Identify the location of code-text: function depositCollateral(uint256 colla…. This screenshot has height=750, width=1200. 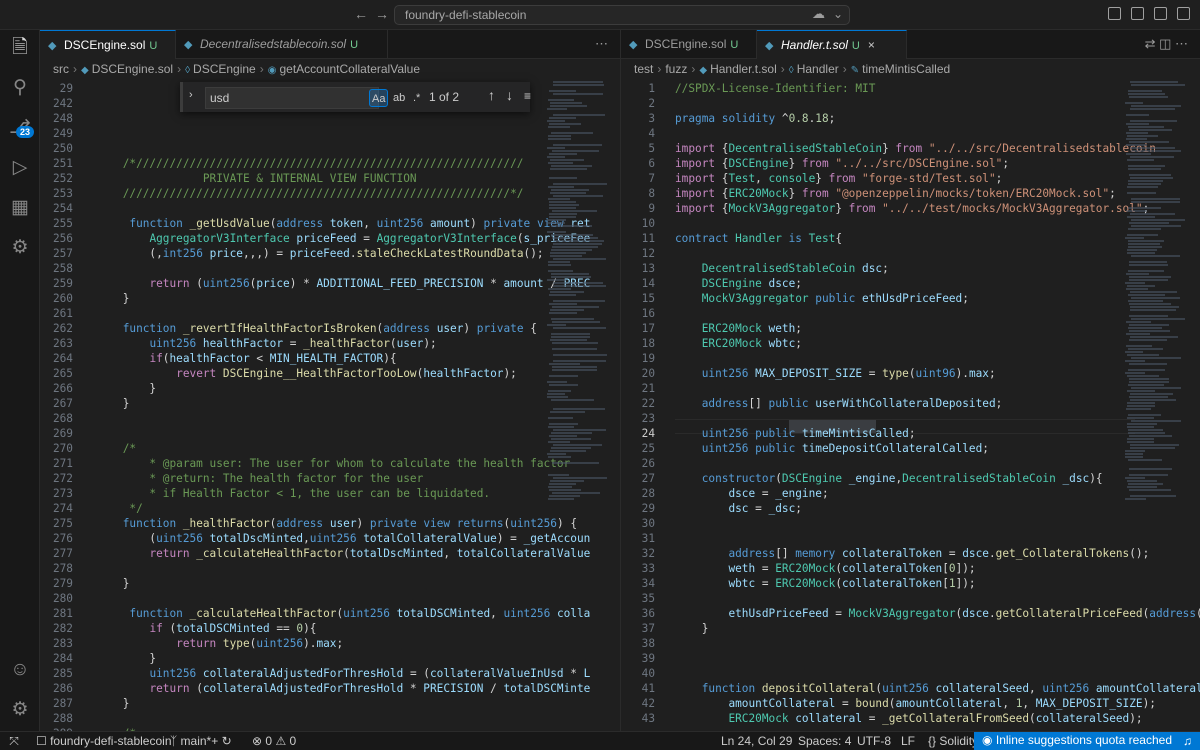
(950, 688).